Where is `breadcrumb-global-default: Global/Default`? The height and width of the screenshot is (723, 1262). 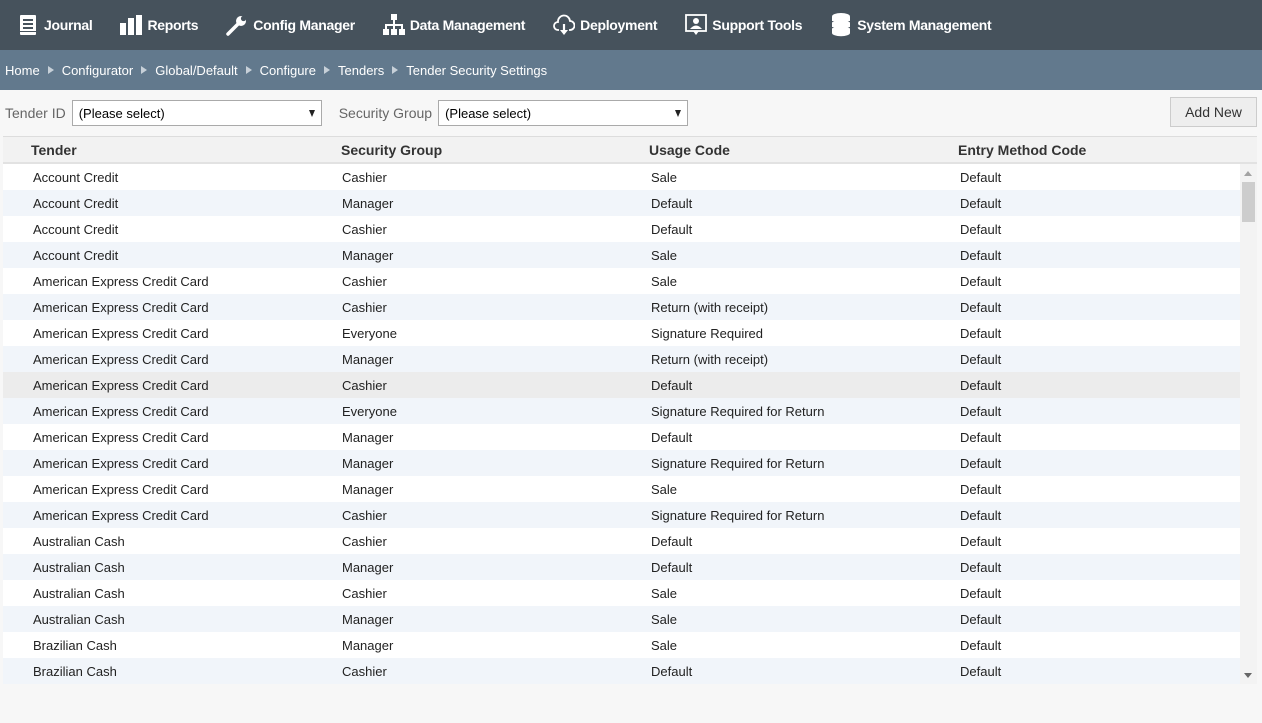 breadcrumb-global-default: Global/Default is located at coordinates (196, 70).